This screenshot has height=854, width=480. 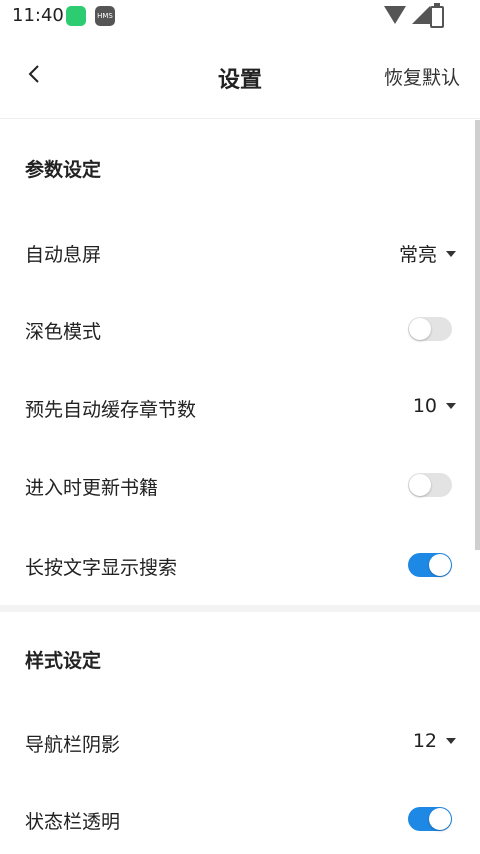 I want to click on wifi-icon, so click(x=395, y=15).